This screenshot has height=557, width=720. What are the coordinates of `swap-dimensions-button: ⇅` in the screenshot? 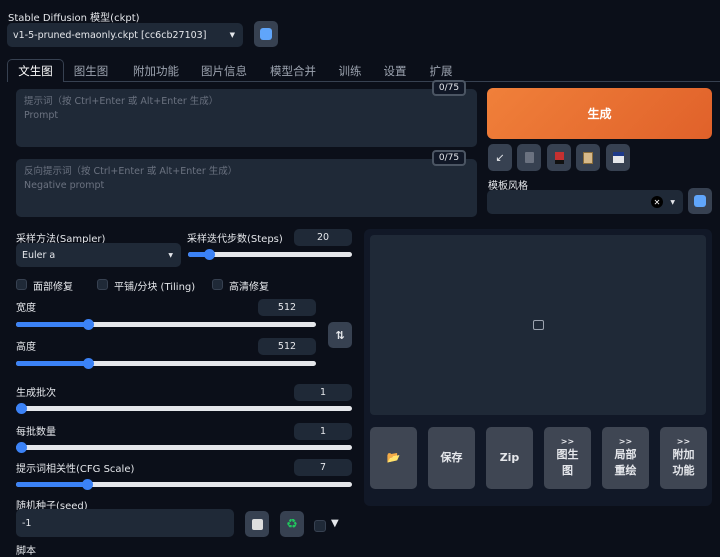 It's located at (340, 335).